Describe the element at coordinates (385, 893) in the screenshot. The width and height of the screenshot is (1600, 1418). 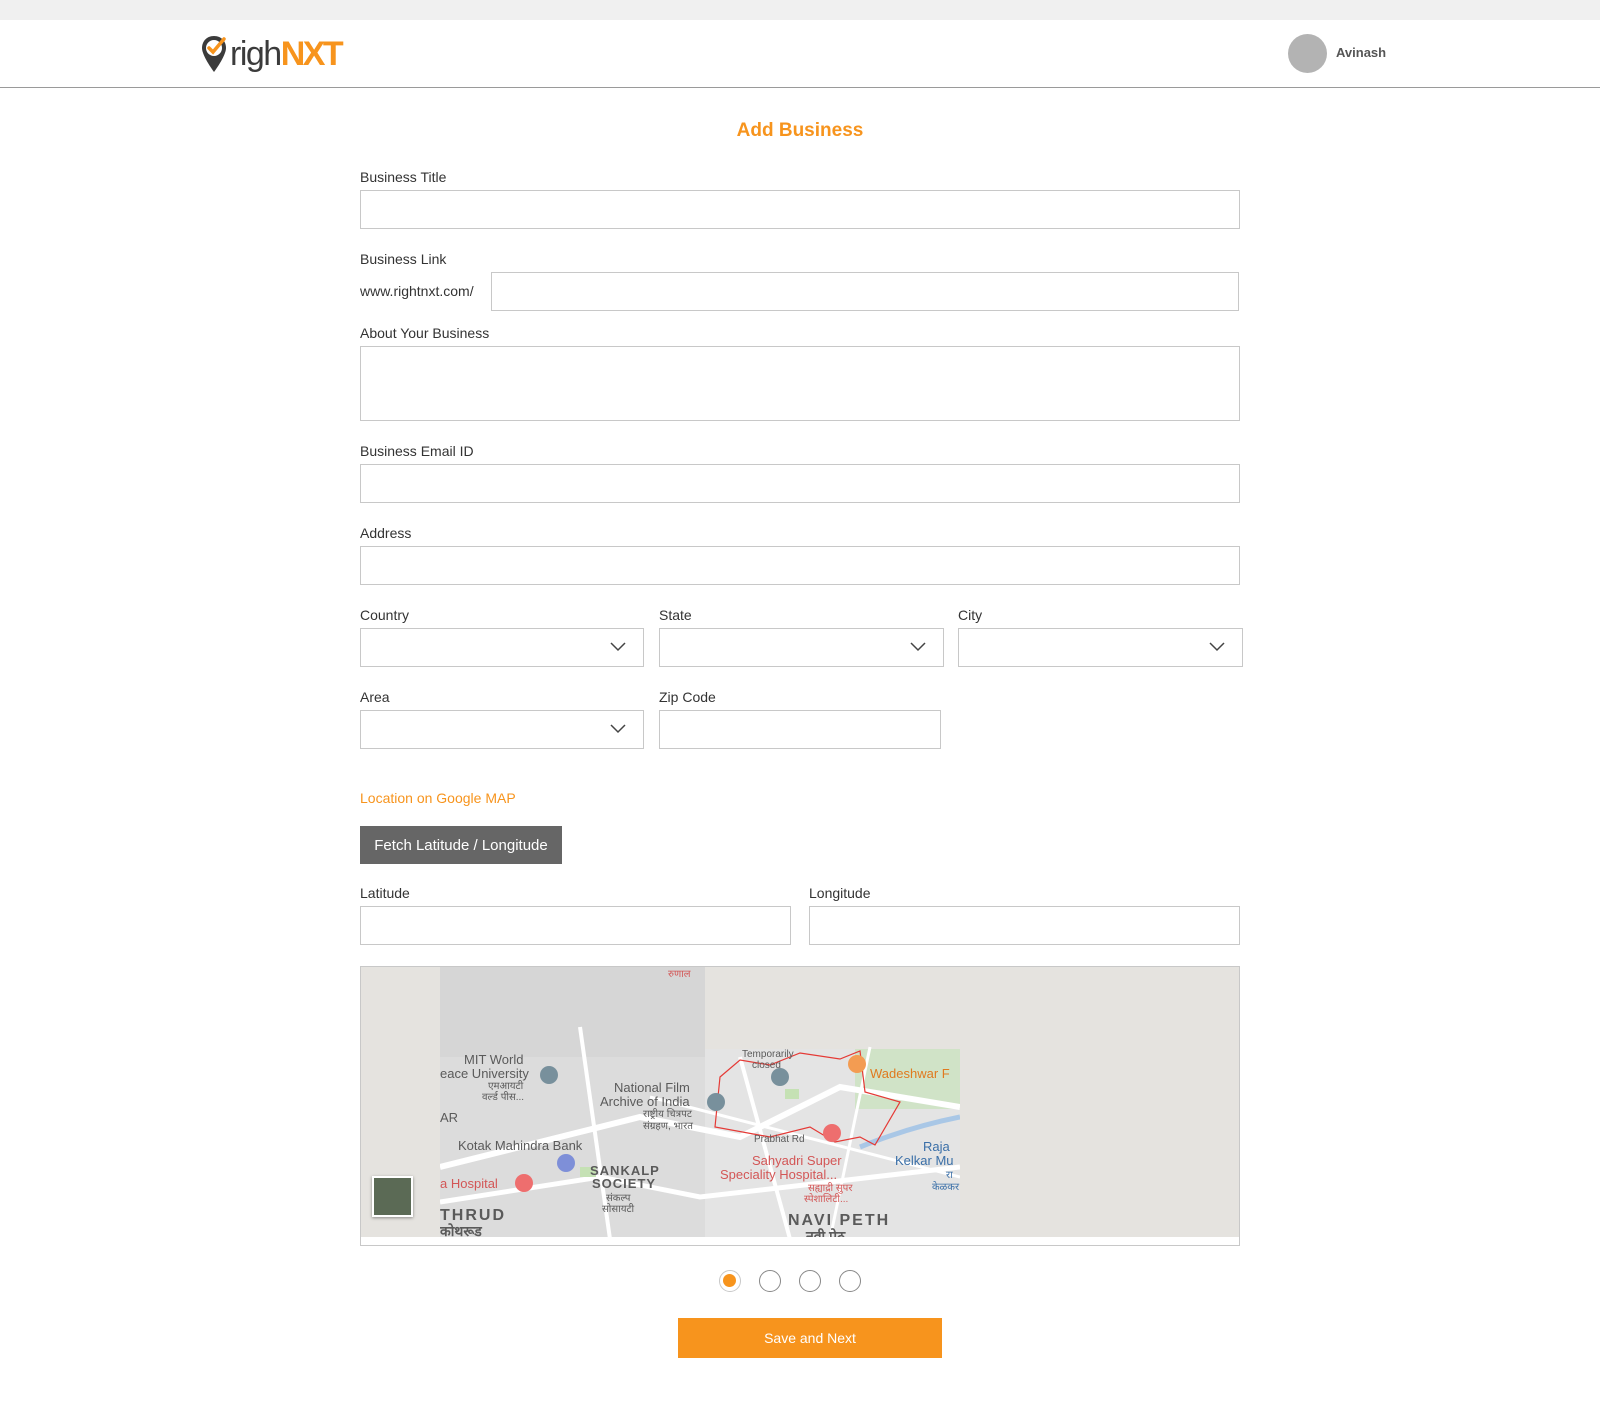
I see `latitude-label: Latitude` at that location.